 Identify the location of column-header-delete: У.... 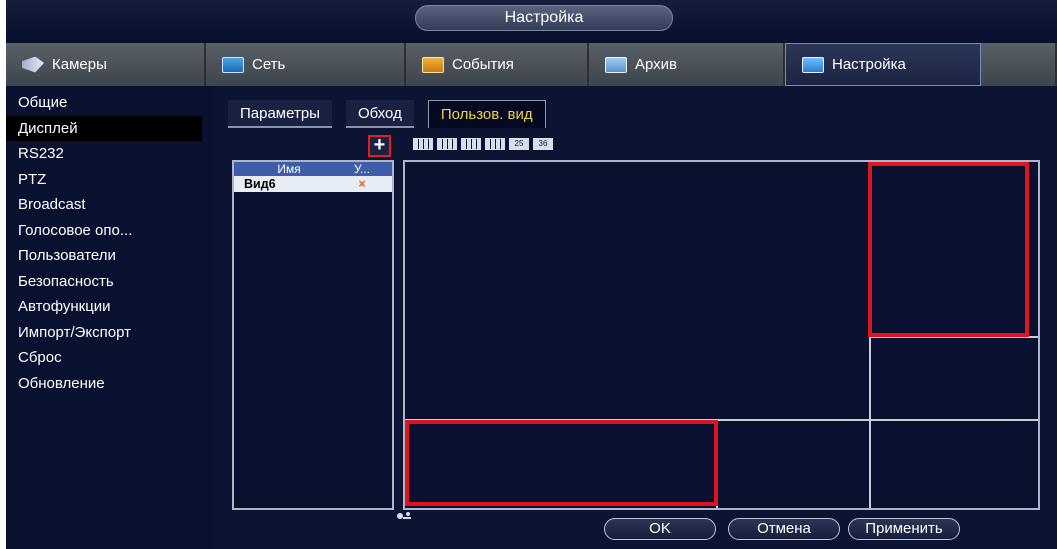
(362, 169).